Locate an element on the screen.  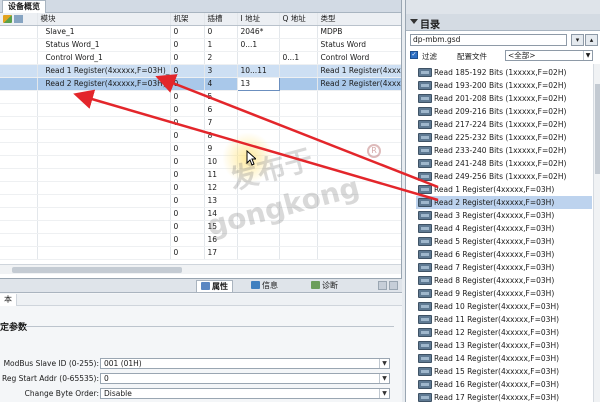
cell-type: Read 1 Register(4xxxxx,F=03H) is located at coordinates (359, 71).